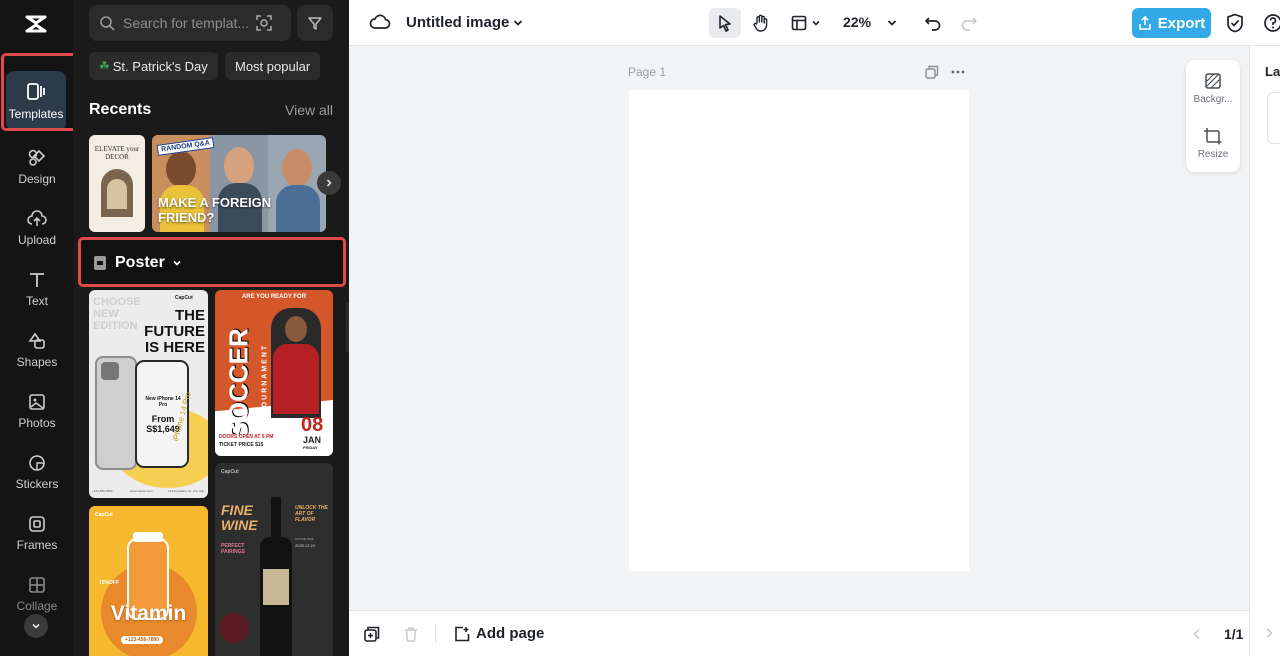  I want to click on layer-card, so click(1273, 118).